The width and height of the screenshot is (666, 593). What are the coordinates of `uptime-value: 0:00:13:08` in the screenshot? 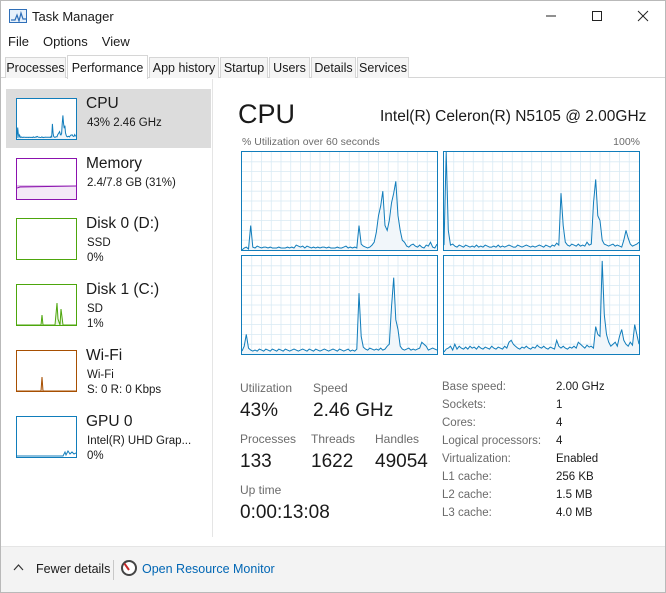 It's located at (285, 512).